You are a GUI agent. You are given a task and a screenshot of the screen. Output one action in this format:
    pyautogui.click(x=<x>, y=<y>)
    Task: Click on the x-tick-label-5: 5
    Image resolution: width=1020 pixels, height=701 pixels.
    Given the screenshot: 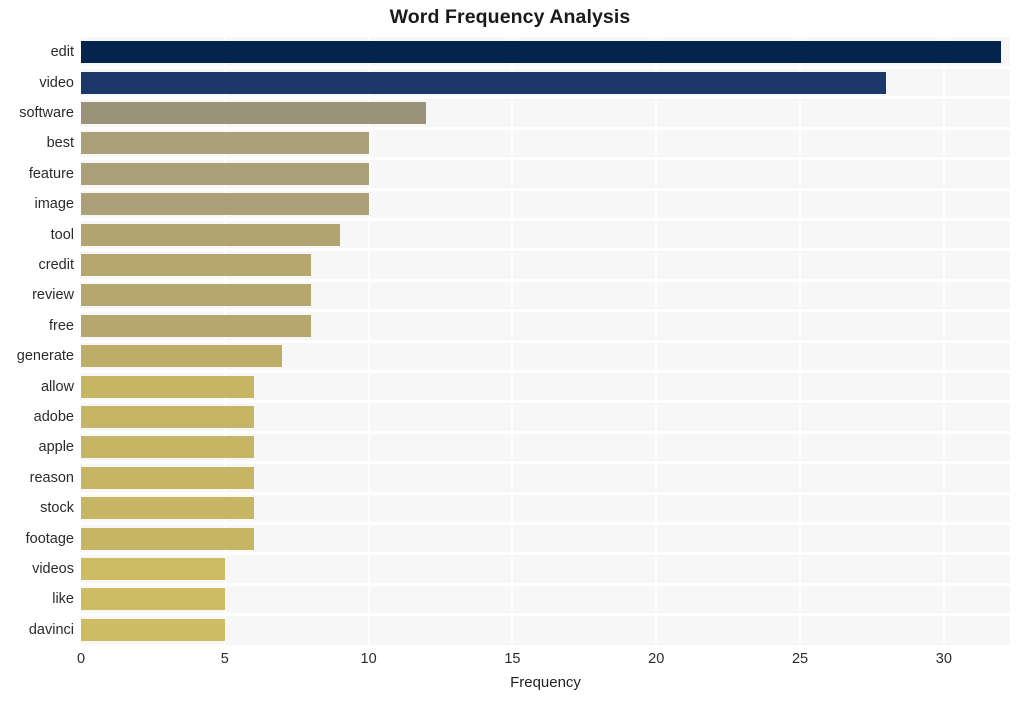 What is the action you would take?
    pyautogui.click(x=224, y=659)
    